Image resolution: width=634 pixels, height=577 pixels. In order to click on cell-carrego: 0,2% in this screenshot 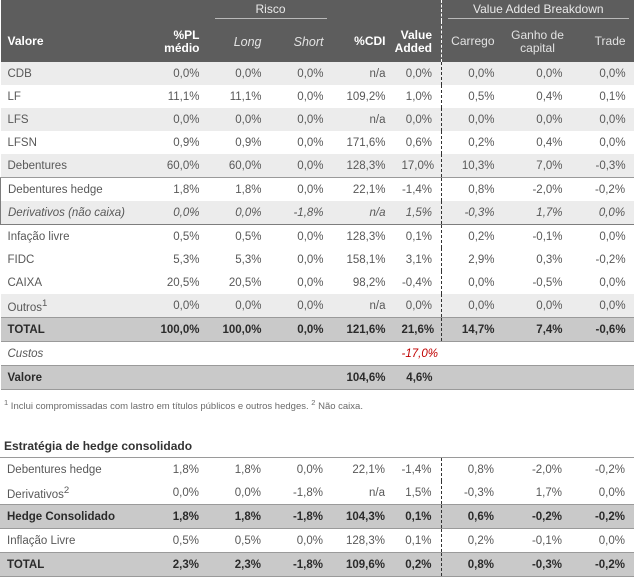, I will do `click(473, 142)`.